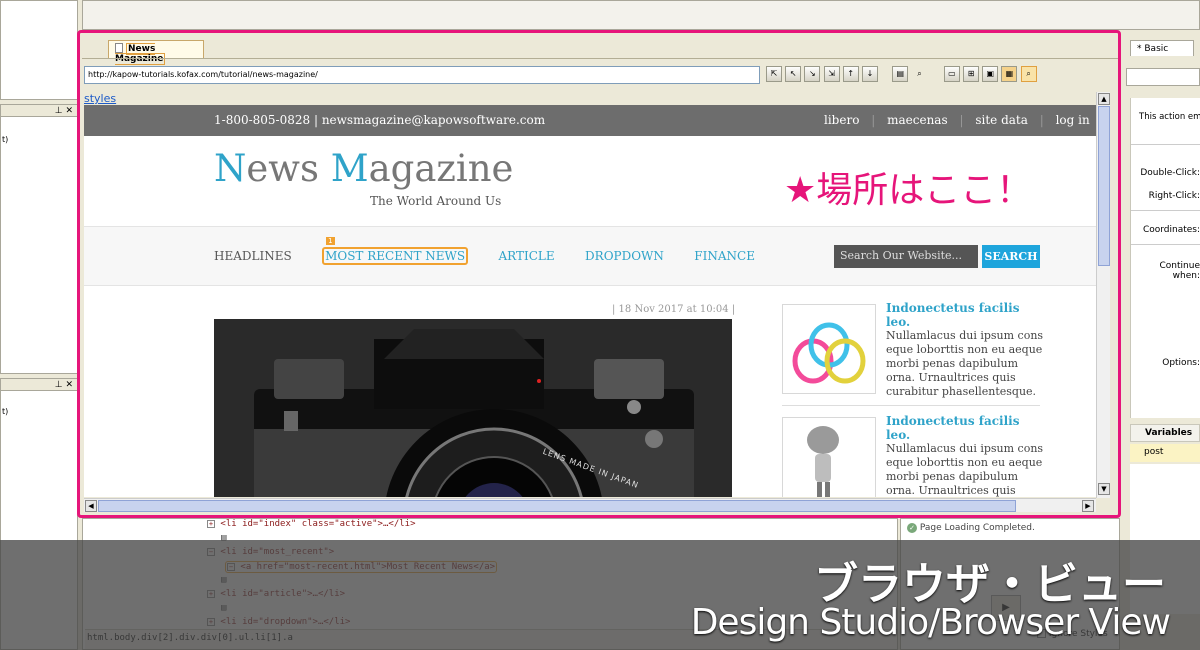 The width and height of the screenshot is (1200, 650). What do you see at coordinates (1011, 256) in the screenshot?
I see `site-search-button: SEARCH` at bounding box center [1011, 256].